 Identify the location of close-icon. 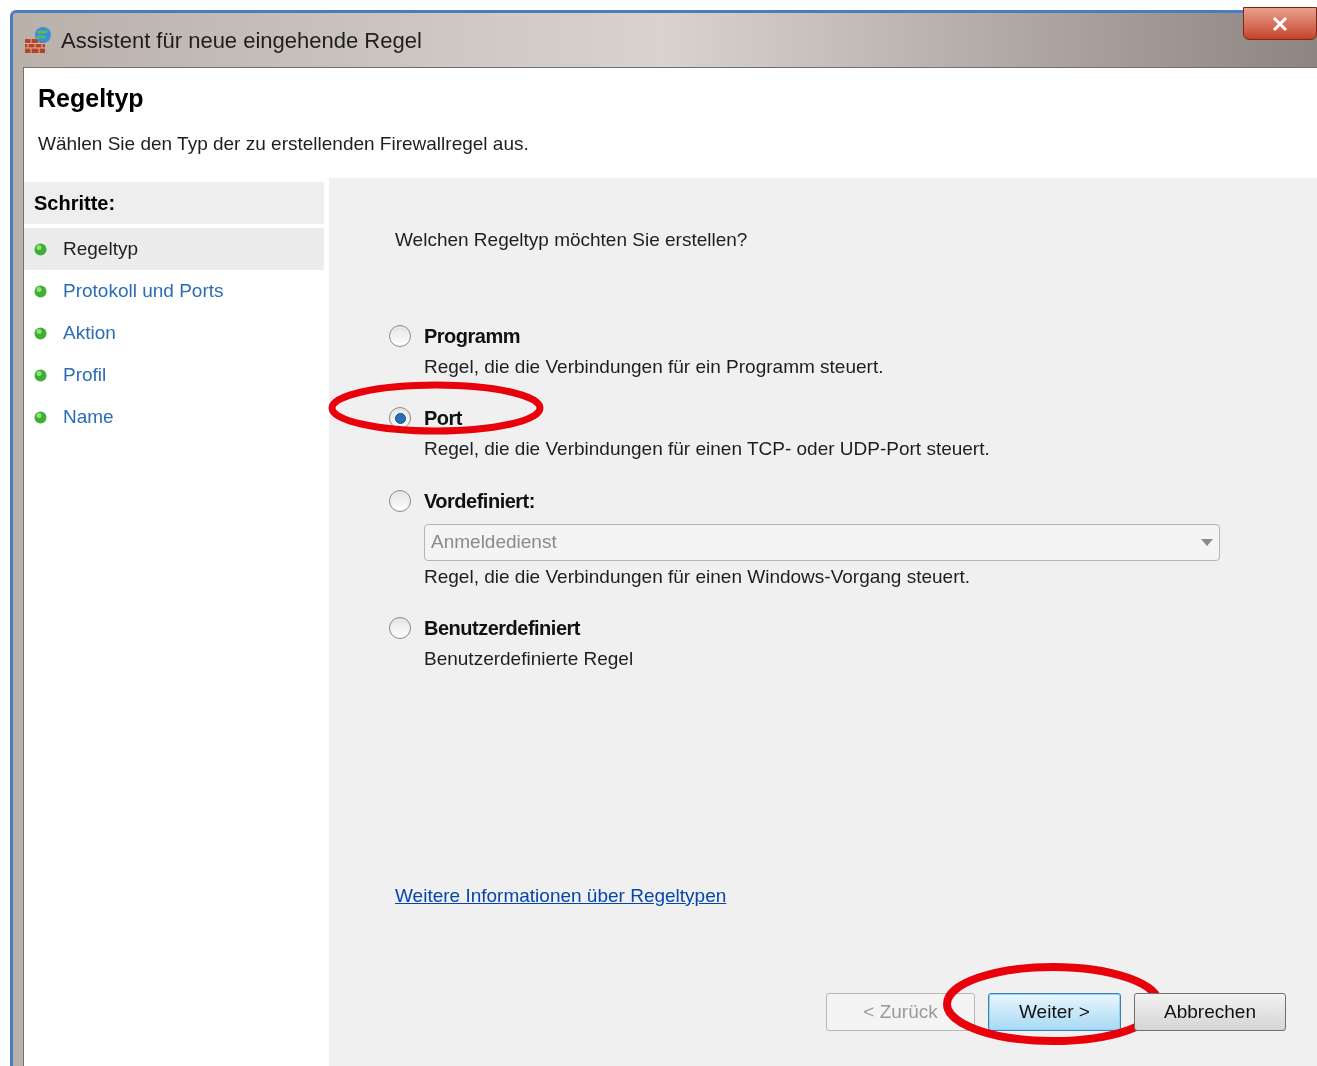
(1280, 23).